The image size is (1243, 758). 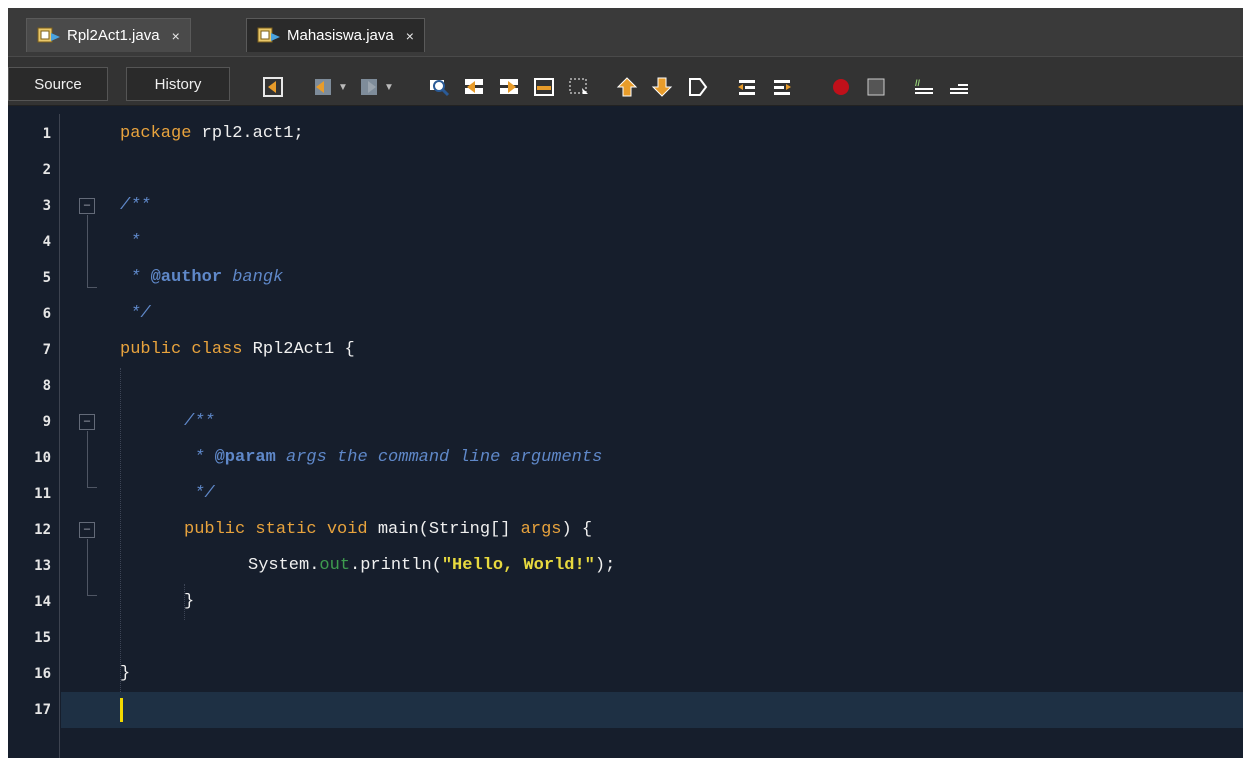 I want to click on find-next-icon, so click(x=509, y=87).